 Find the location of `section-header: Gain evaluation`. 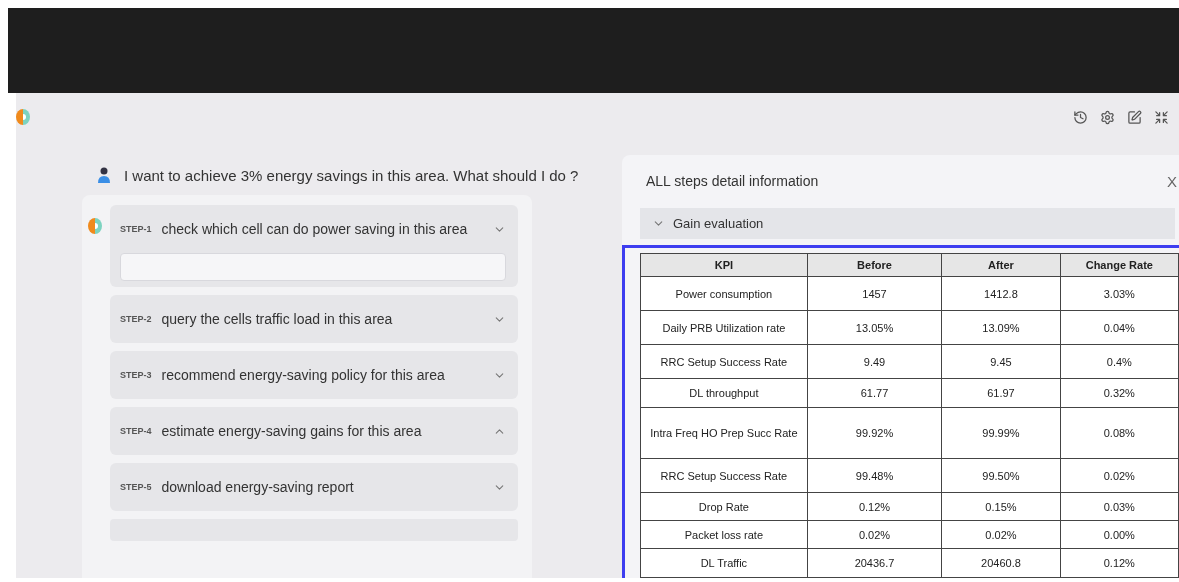

section-header: Gain evaluation is located at coordinates (907, 223).